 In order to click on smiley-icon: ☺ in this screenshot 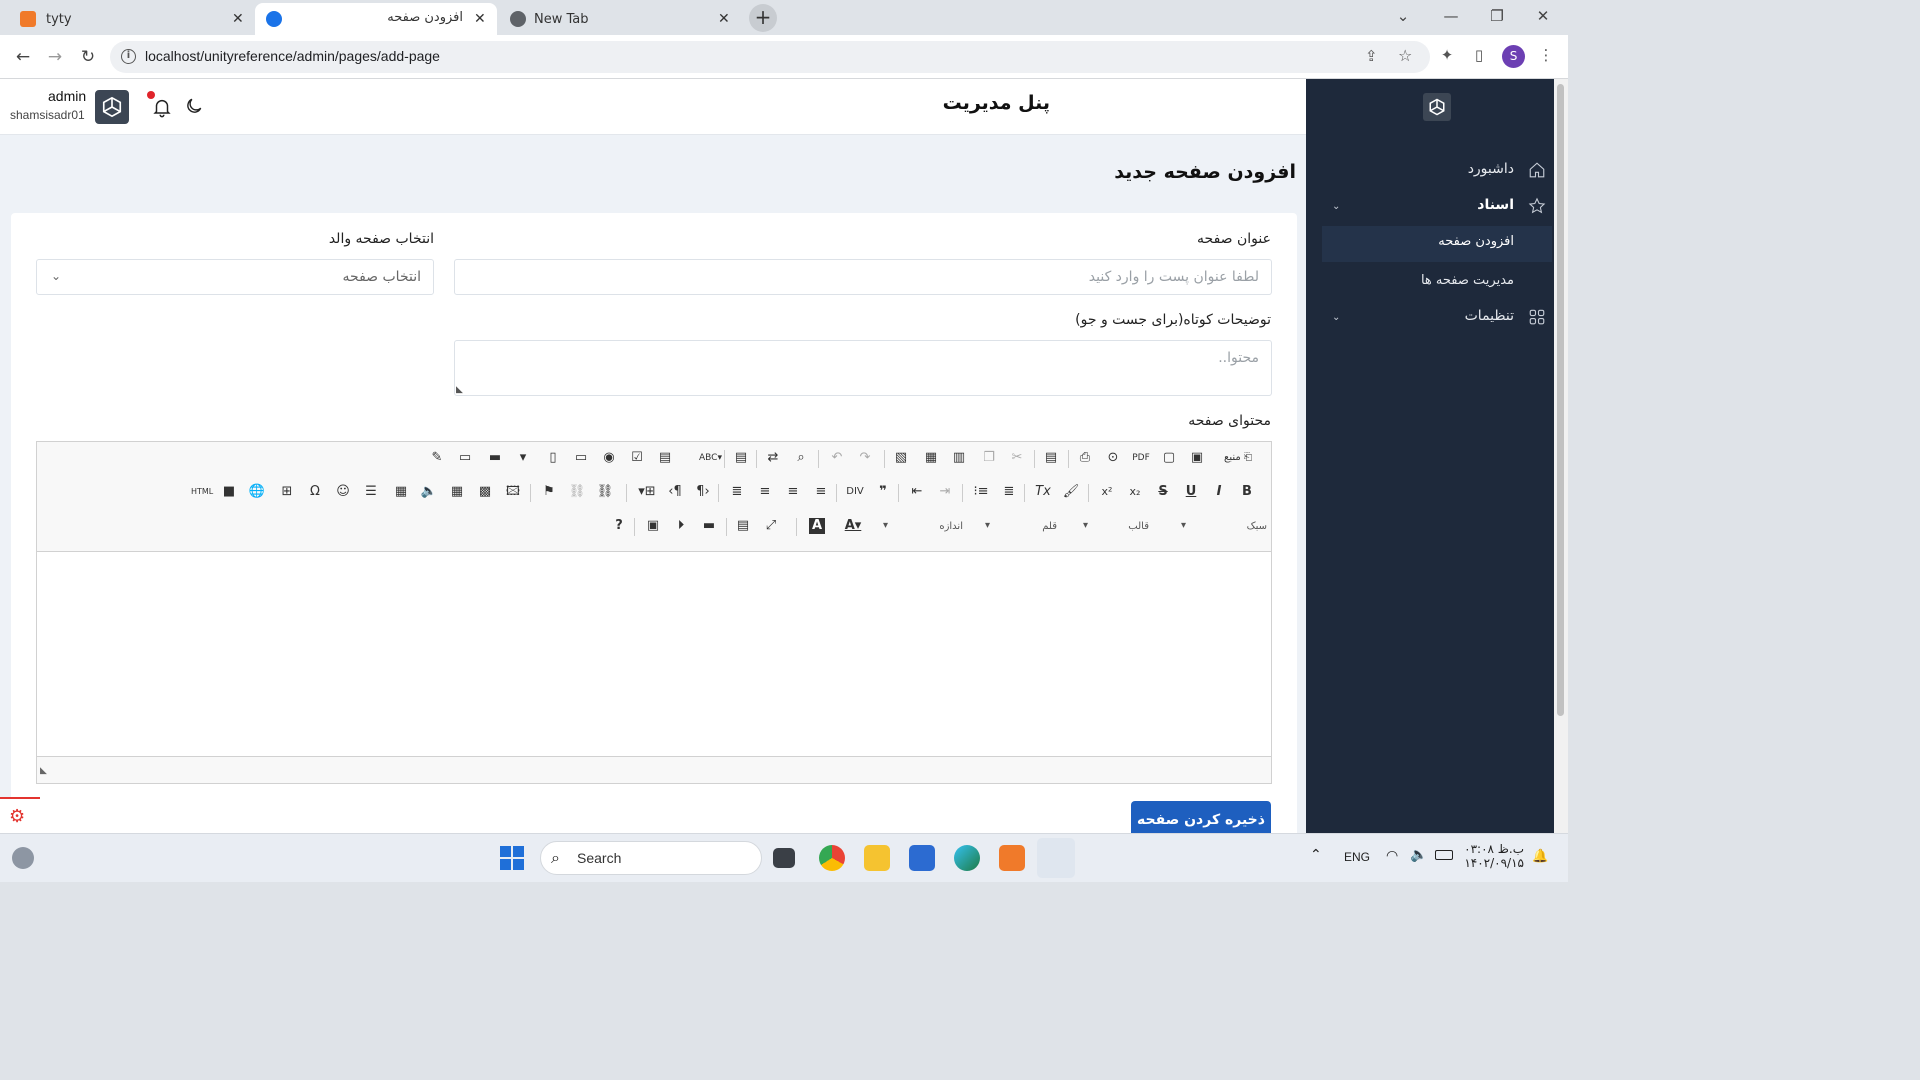, I will do `click(343, 492)`.